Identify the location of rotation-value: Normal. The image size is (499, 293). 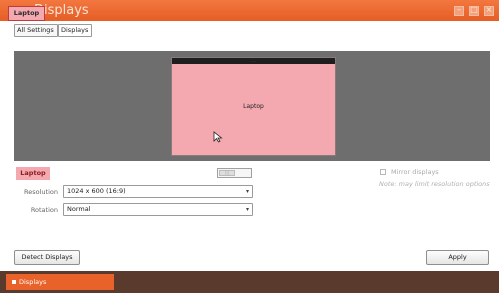
(79, 209).